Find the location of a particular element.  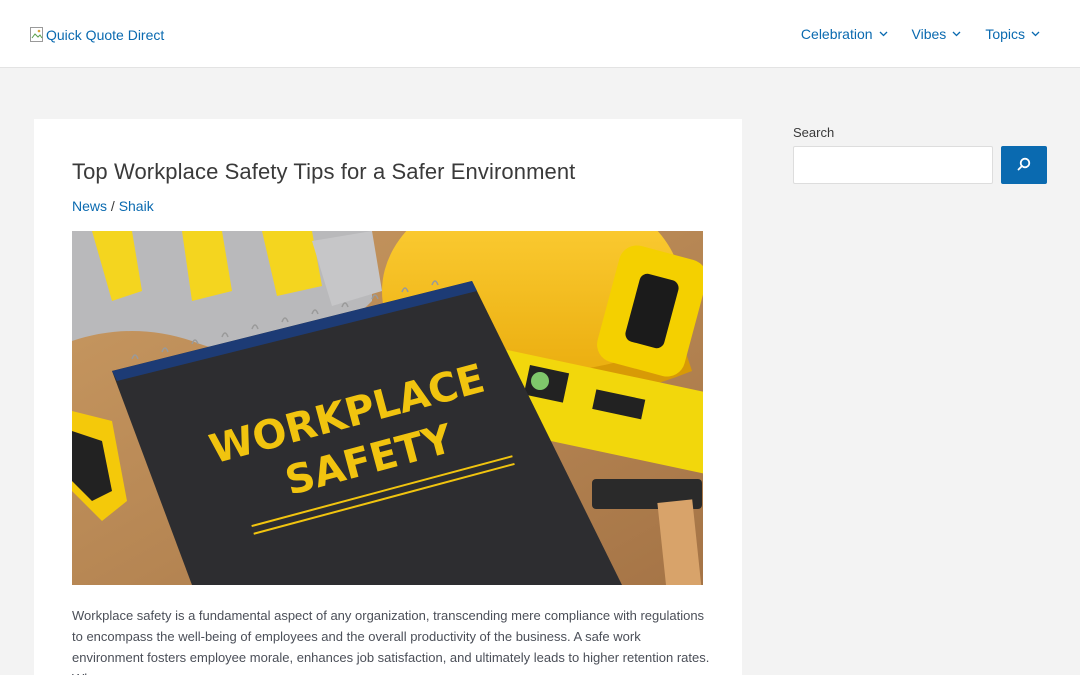

search-form is located at coordinates (920, 165).